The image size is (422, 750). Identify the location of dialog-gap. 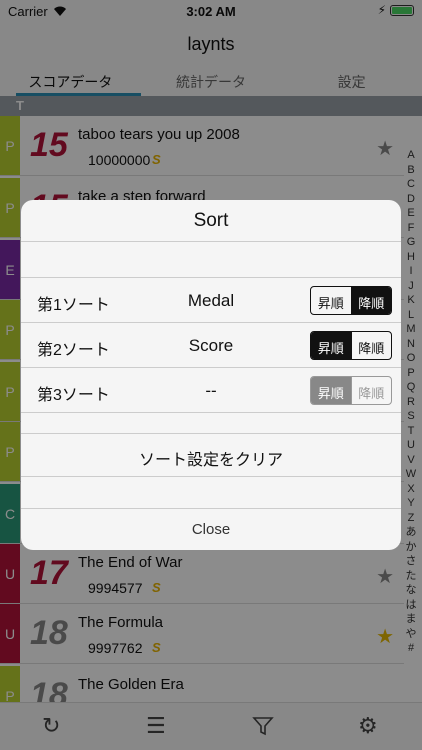
(211, 423).